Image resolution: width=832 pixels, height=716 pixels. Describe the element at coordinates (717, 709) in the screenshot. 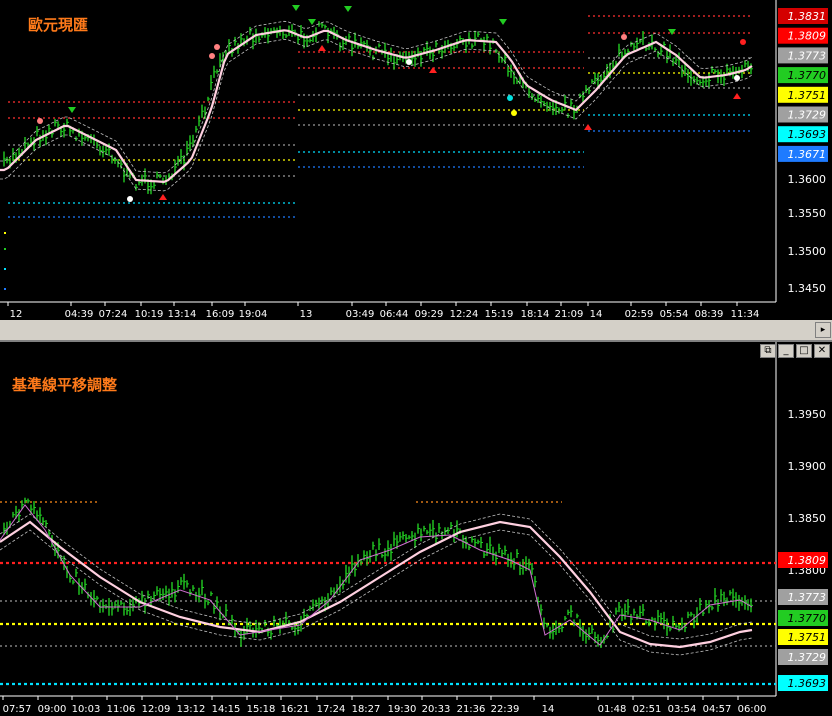

I see `time-axis-label: 04:57` at that location.